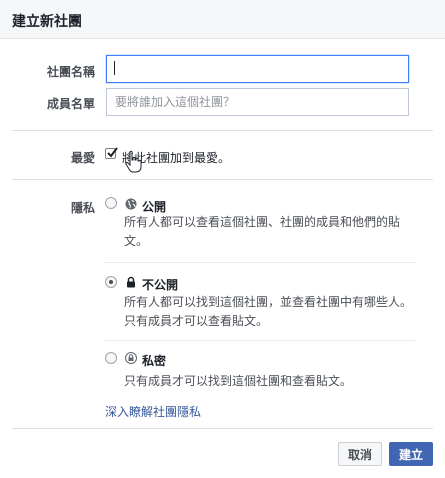  Describe the element at coordinates (131, 358) in the screenshot. I see `secret-lock-icon` at that location.